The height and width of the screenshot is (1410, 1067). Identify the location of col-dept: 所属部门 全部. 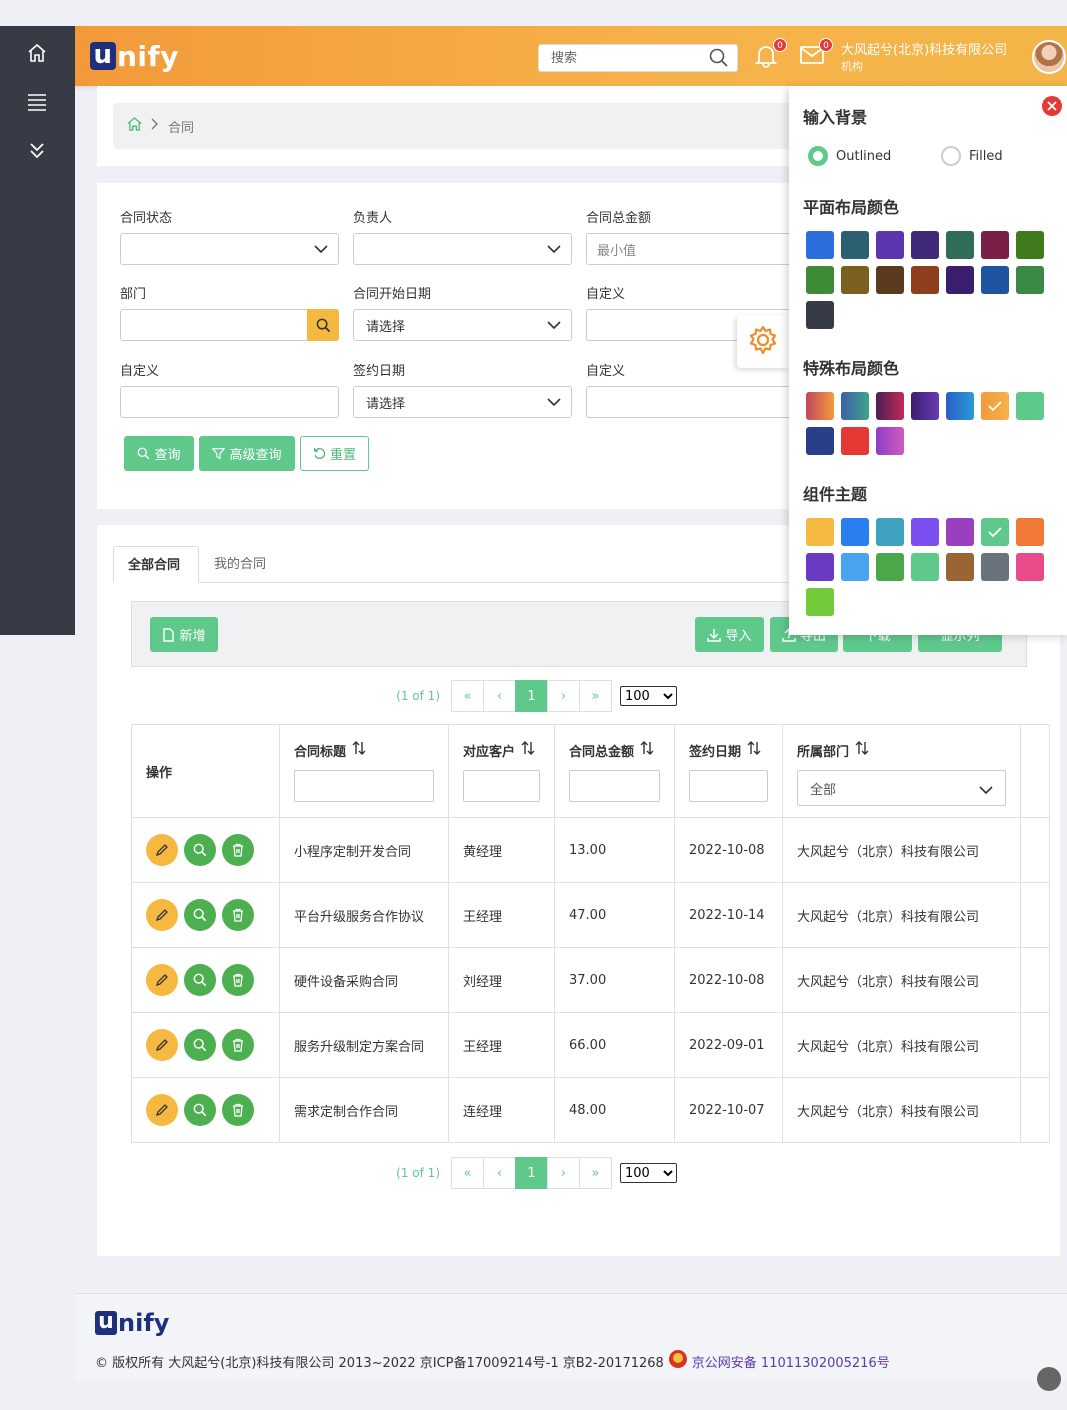
(901, 771).